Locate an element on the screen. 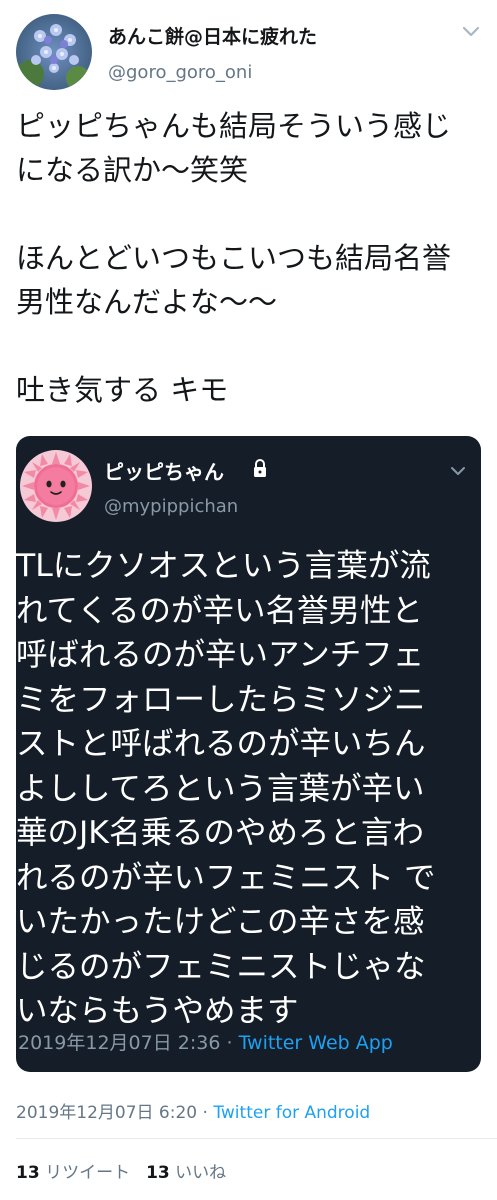 The height and width of the screenshot is (1200, 497). quoted-text-line: れるのが辛いフェミニスト で is located at coordinates (226, 877).